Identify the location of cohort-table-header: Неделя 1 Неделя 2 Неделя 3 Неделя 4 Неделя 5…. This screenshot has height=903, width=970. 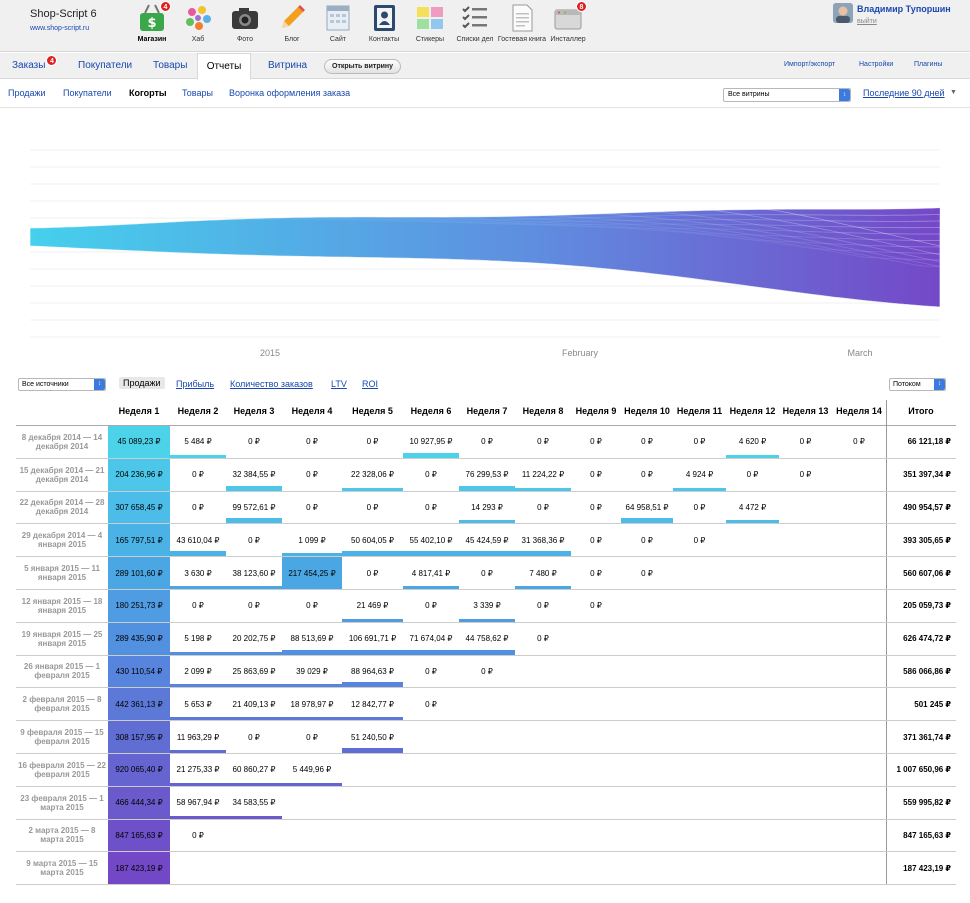
(486, 413).